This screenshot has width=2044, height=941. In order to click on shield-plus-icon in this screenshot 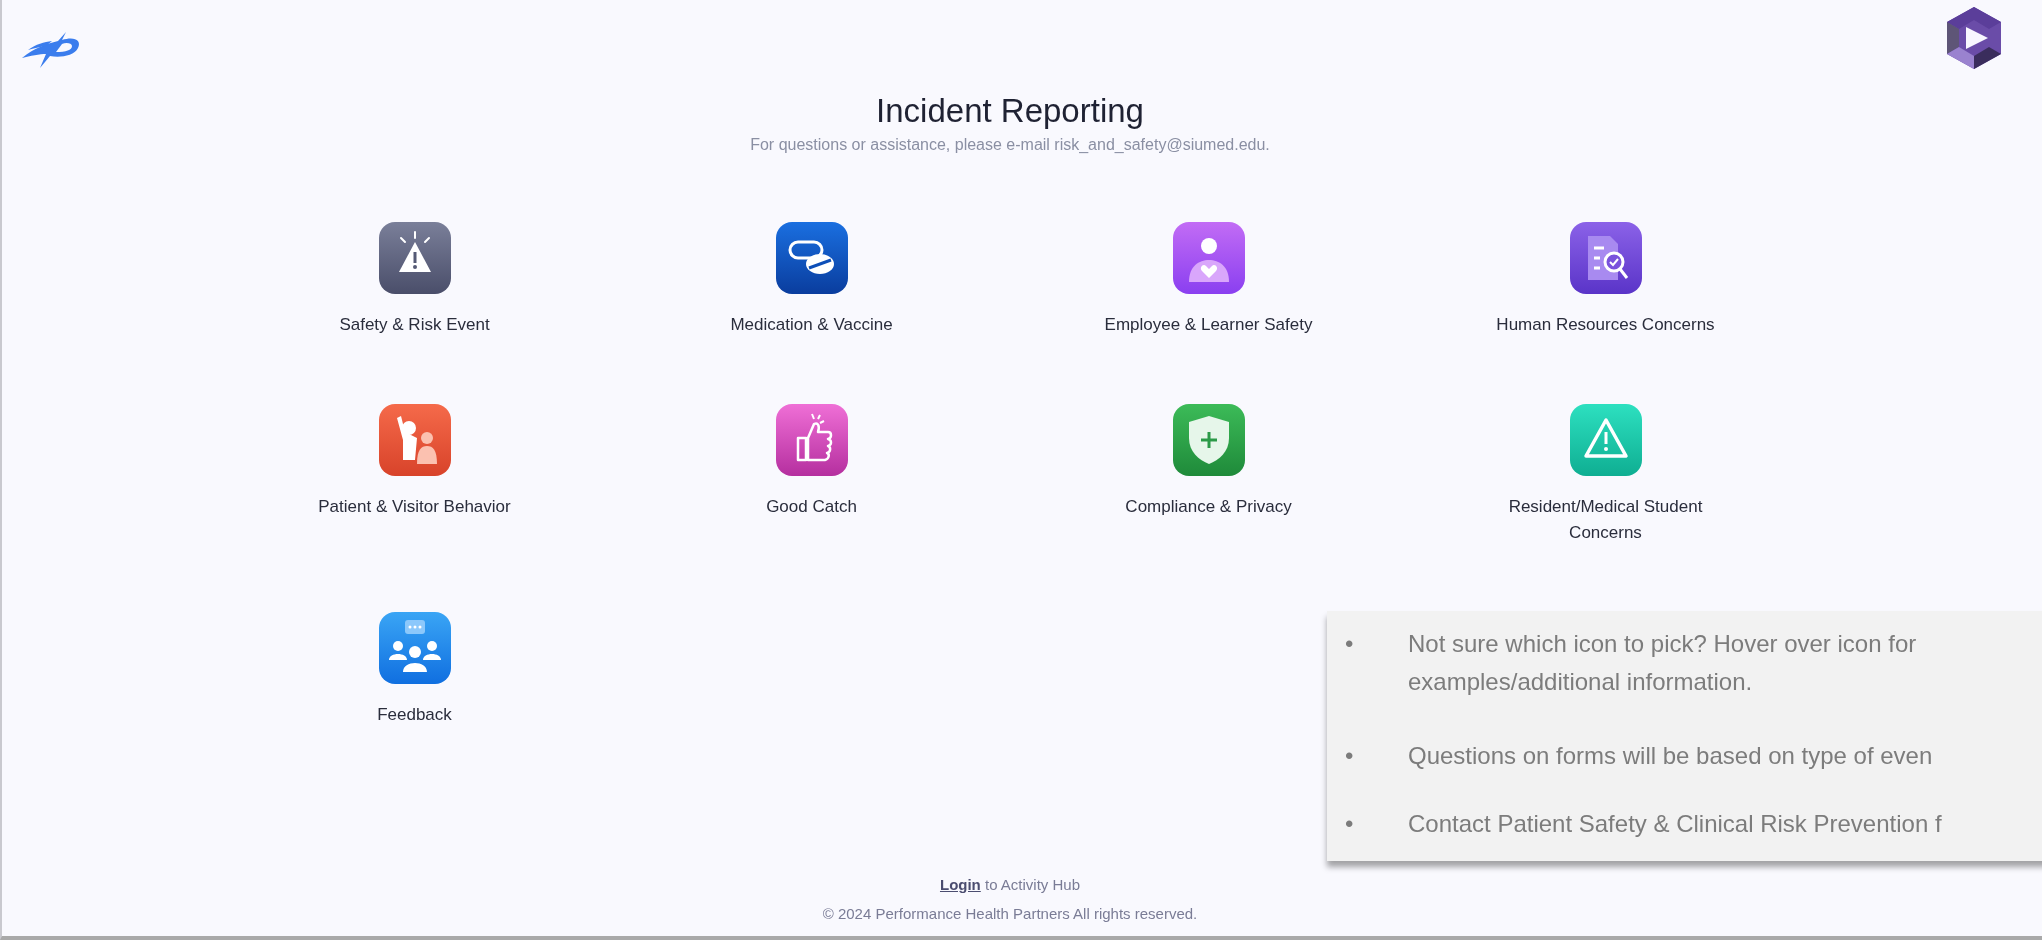, I will do `click(1208, 440)`.